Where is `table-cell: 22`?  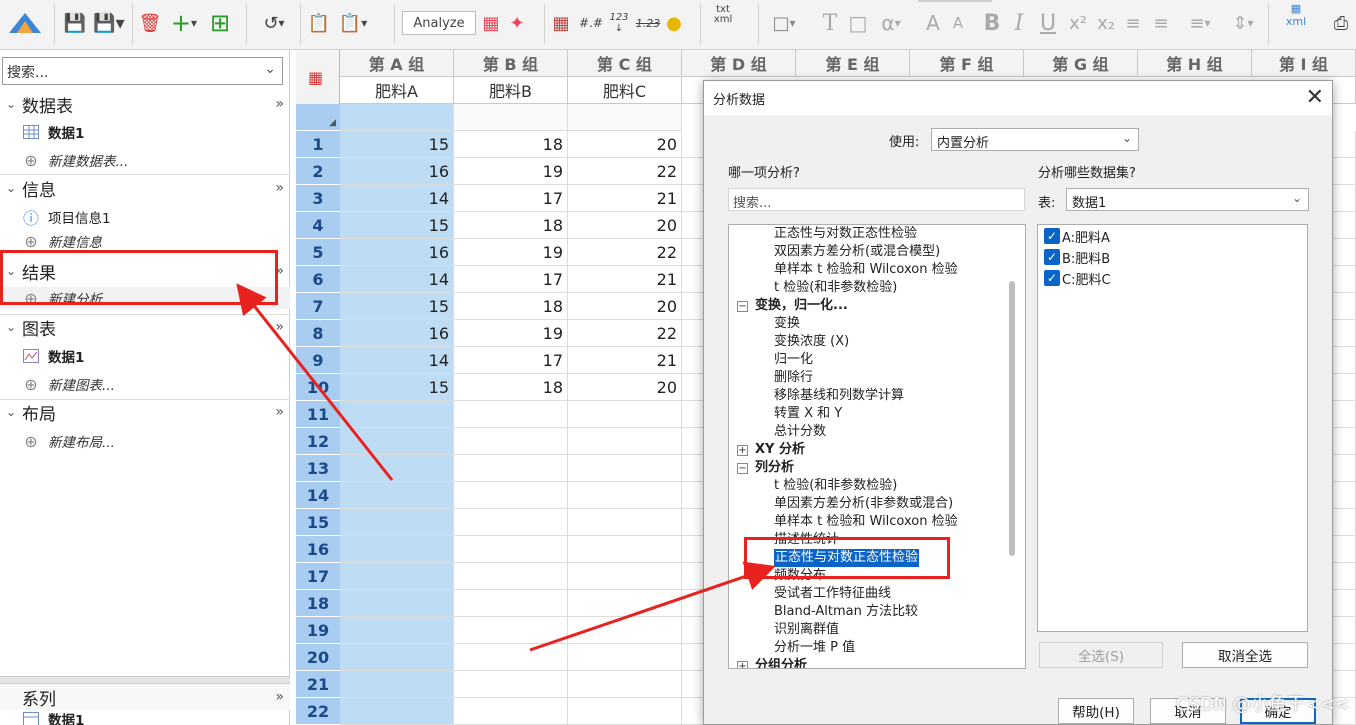 table-cell: 22 is located at coordinates (625, 252).